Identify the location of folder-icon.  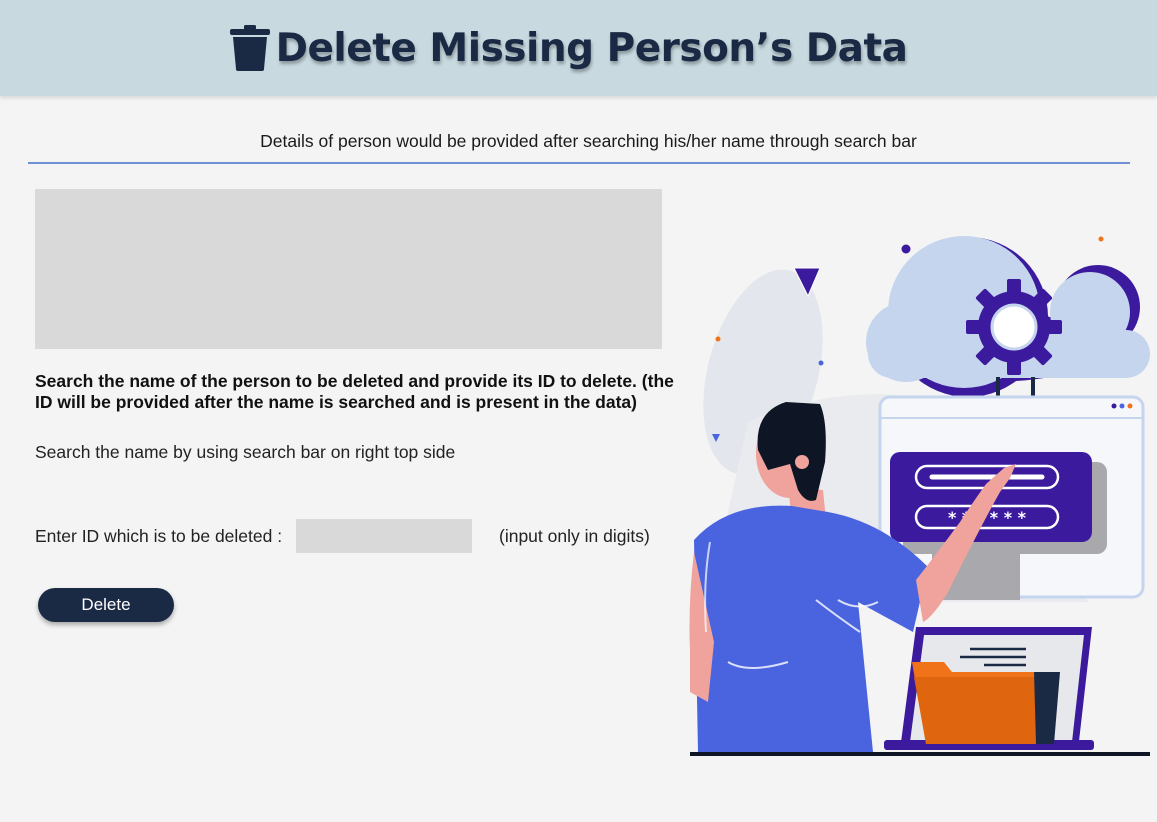
(986, 703).